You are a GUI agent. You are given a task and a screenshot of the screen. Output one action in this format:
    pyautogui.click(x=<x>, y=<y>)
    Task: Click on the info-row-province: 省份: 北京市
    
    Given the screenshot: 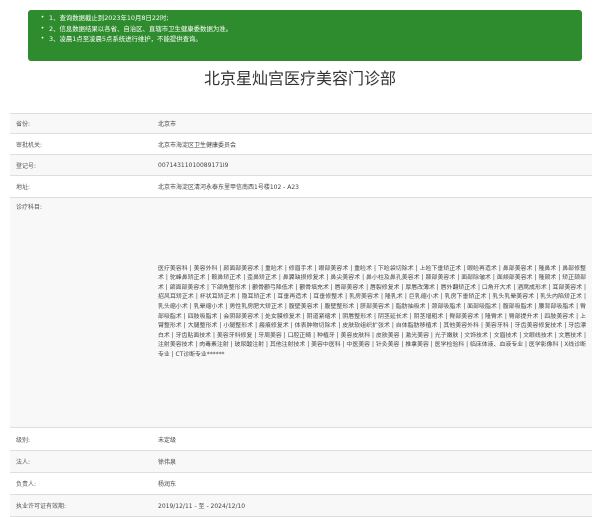 What is the action you would take?
    pyautogui.click(x=301, y=123)
    